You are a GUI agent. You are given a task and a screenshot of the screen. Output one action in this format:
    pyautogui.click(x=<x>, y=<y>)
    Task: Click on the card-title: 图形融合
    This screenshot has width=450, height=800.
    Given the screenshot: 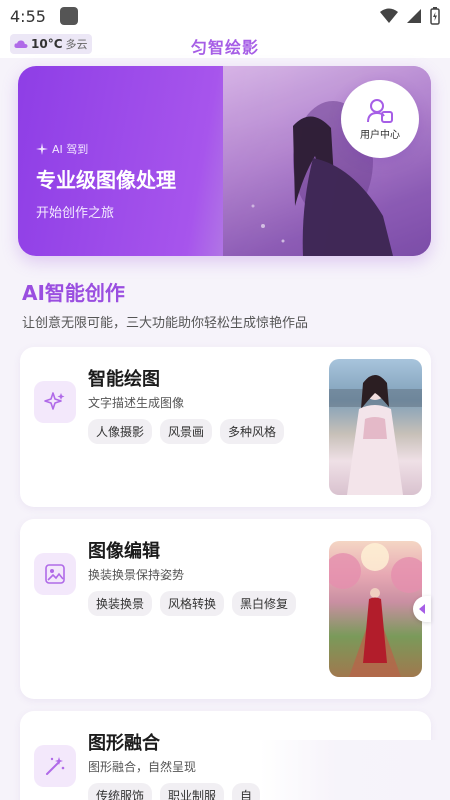 What is the action you would take?
    pyautogui.click(x=124, y=743)
    